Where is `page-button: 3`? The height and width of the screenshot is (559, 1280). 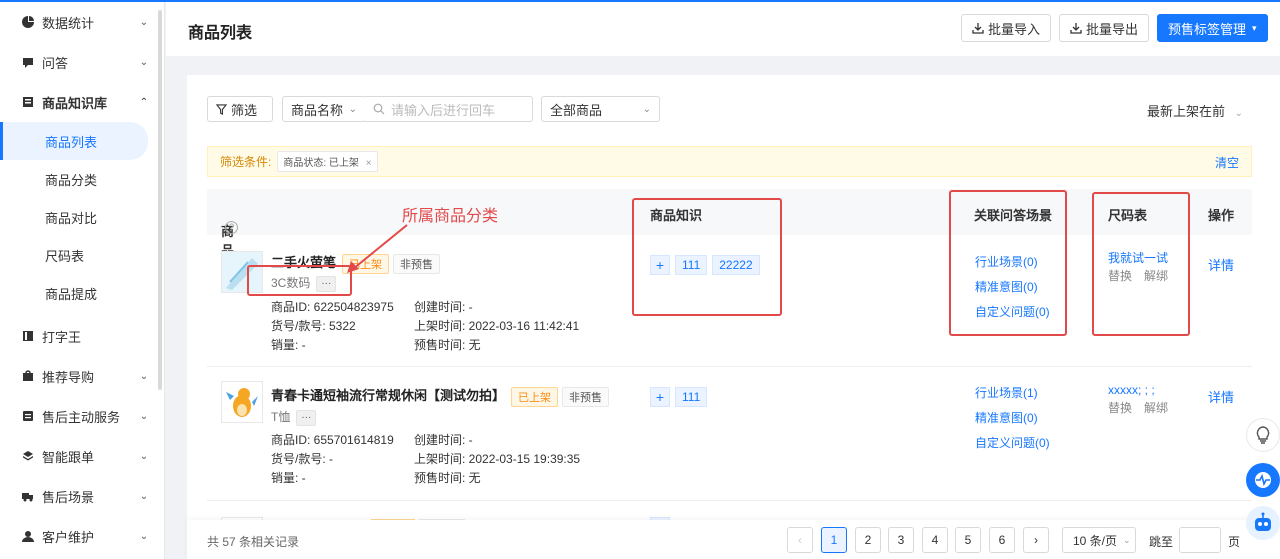 page-button: 3 is located at coordinates (901, 540).